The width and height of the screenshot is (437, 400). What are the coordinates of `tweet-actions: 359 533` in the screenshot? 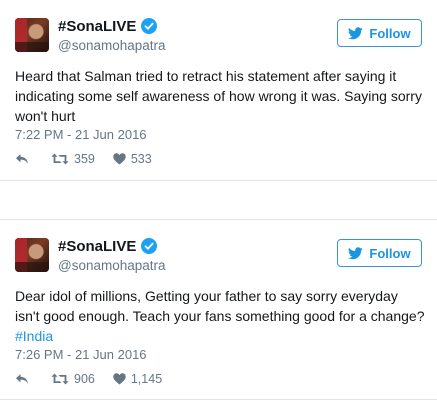 It's located at (83, 159).